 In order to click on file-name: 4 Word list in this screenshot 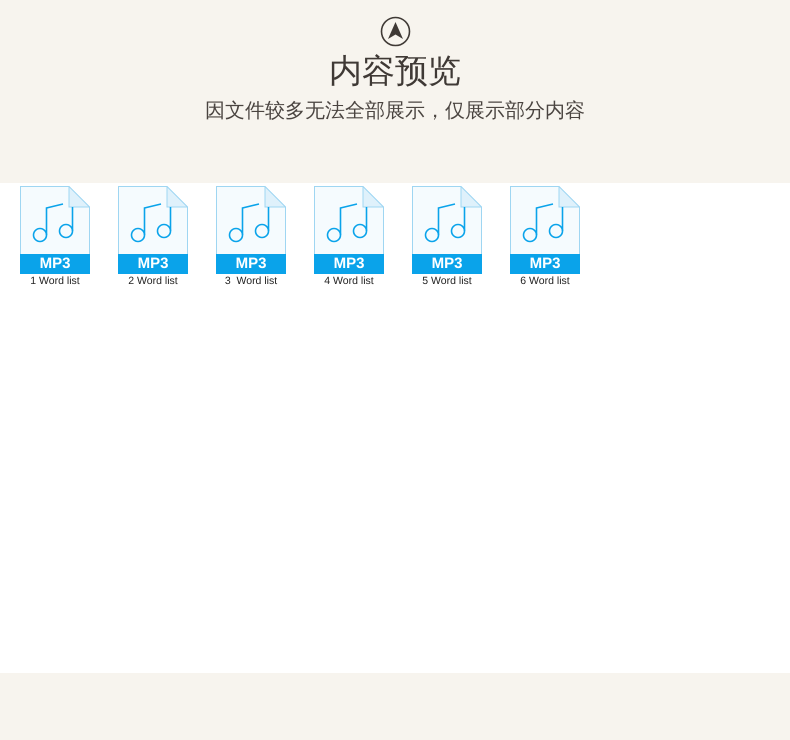, I will do `click(349, 281)`.